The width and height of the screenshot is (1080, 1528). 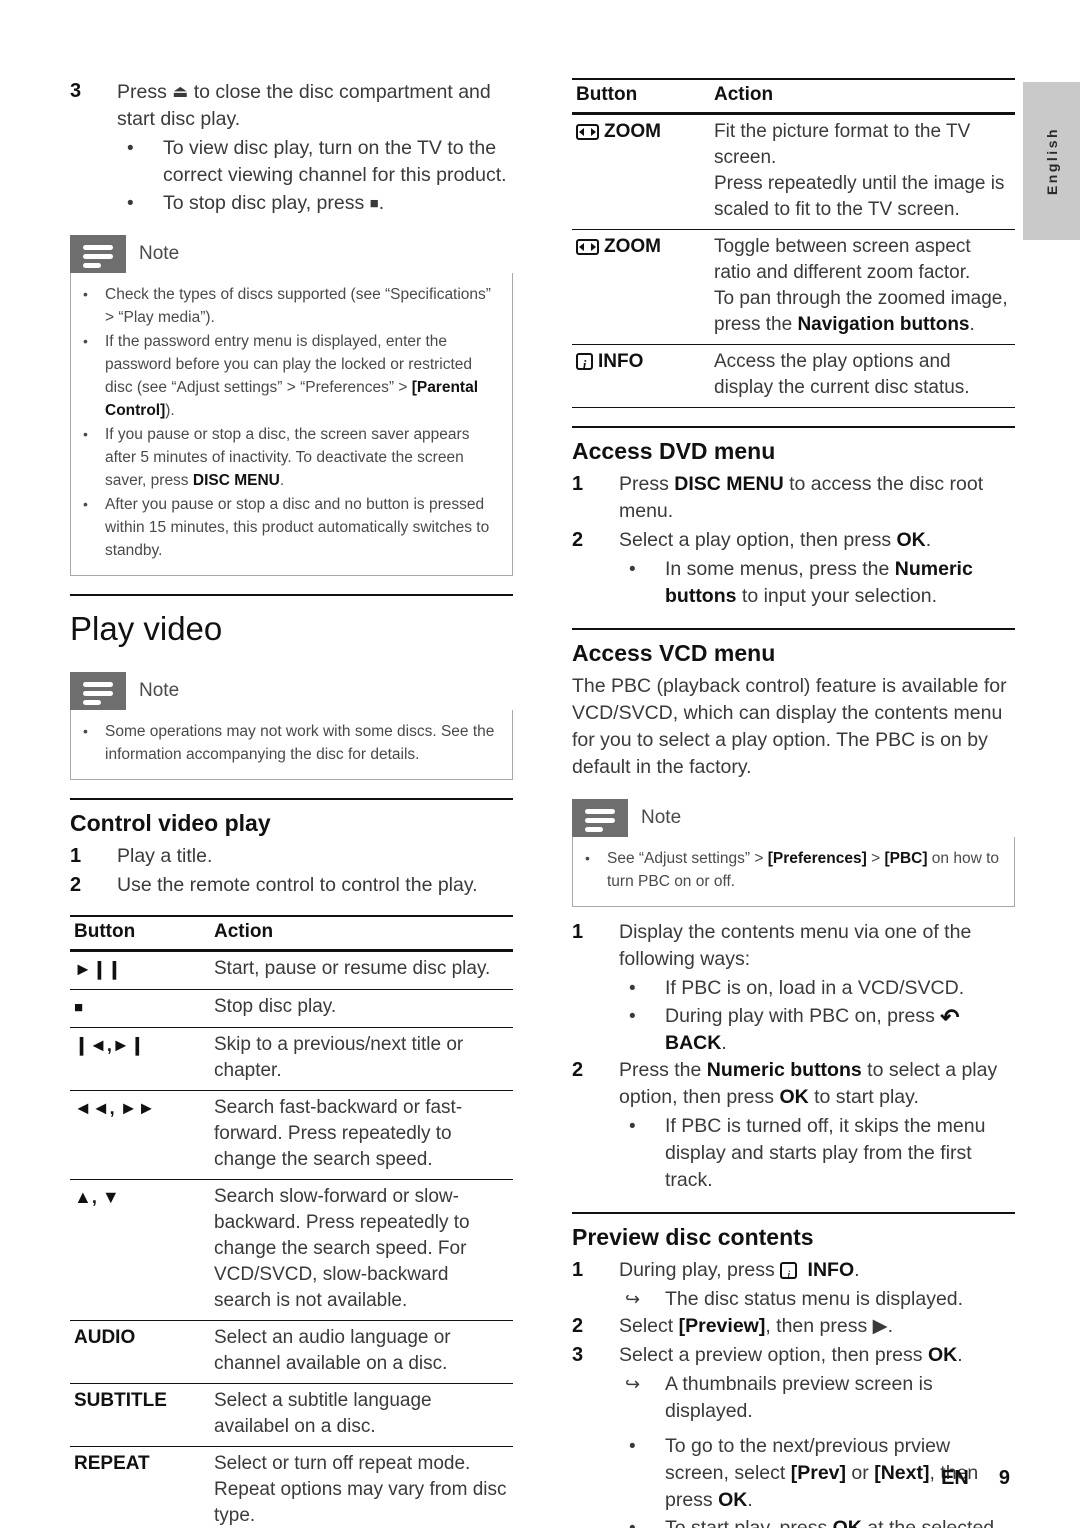 What do you see at coordinates (374, 203) in the screenshot?
I see `stop-icon: ■` at bounding box center [374, 203].